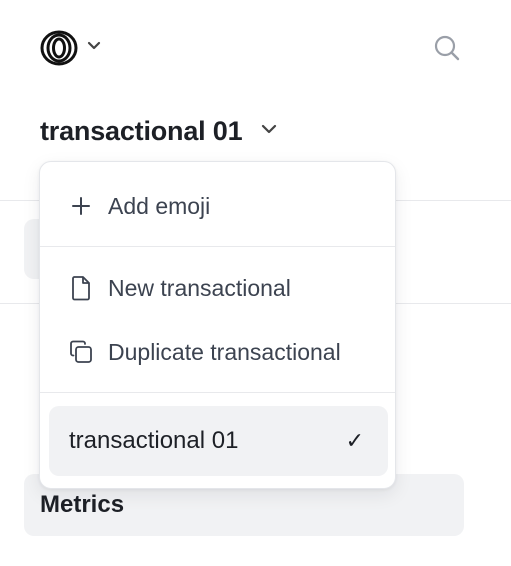 The height and width of the screenshot is (566, 511). What do you see at coordinates (81, 352) in the screenshot?
I see `duplicate-icon` at bounding box center [81, 352].